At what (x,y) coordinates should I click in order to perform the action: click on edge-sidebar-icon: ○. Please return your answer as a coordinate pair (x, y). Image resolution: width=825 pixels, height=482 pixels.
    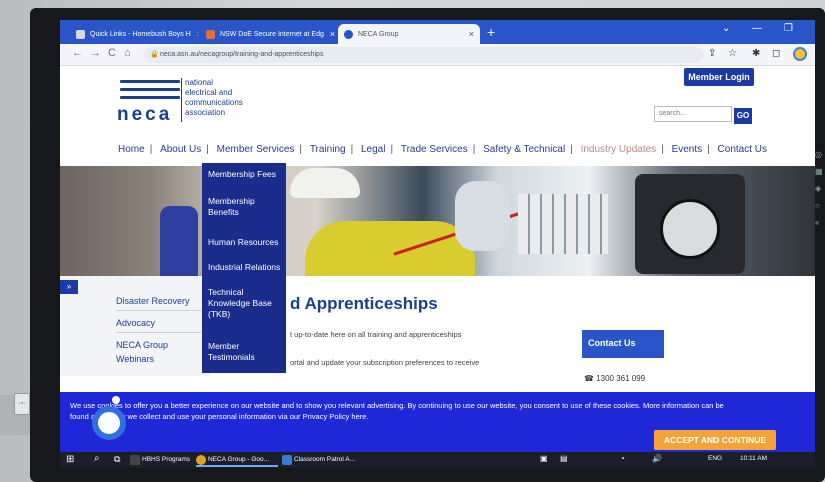
    Looking at the image, I should click on (820, 205).